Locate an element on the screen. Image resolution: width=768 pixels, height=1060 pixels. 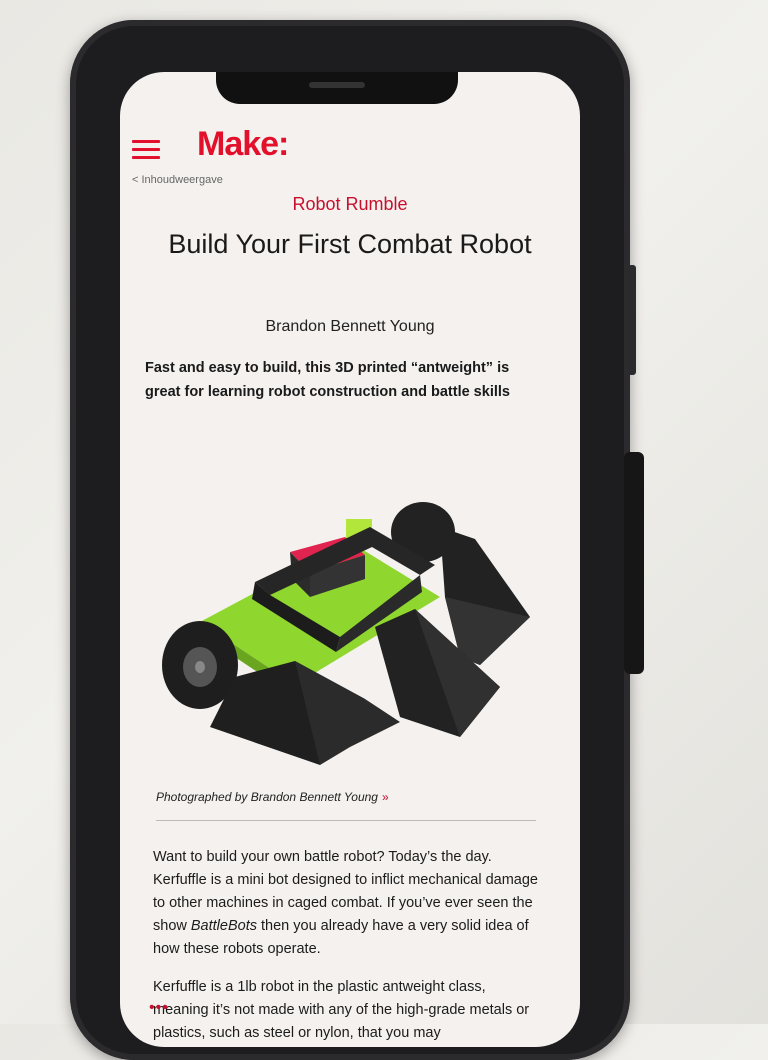
article-author: Brandon Bennett Young is located at coordinates (350, 327).